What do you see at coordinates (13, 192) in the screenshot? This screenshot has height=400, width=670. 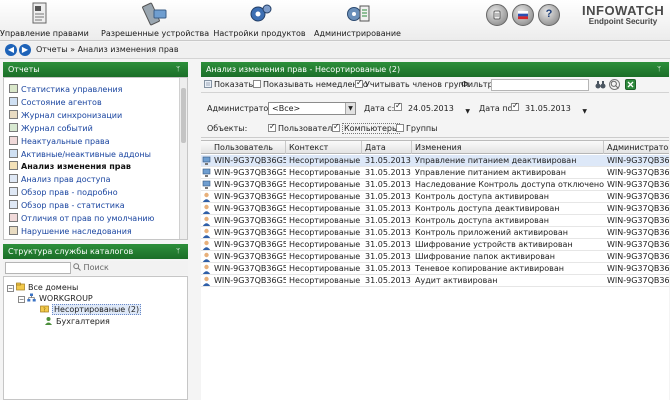 I see `rights-detail-icon` at bounding box center [13, 192].